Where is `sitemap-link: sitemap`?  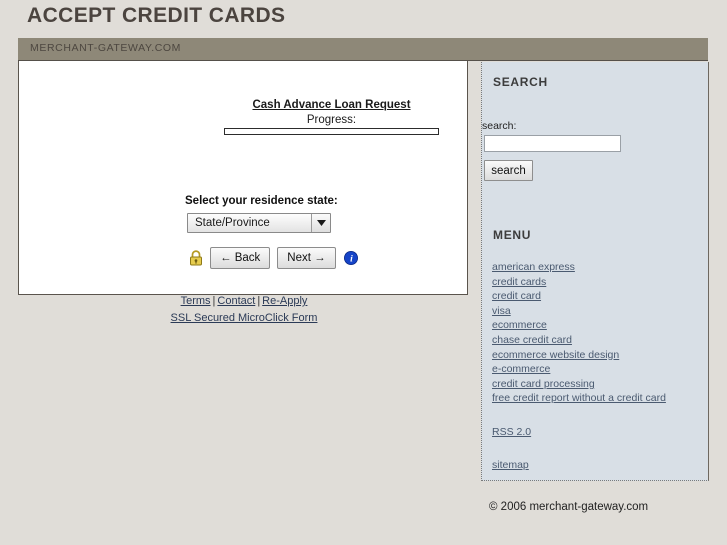 sitemap-link: sitemap is located at coordinates (510, 465).